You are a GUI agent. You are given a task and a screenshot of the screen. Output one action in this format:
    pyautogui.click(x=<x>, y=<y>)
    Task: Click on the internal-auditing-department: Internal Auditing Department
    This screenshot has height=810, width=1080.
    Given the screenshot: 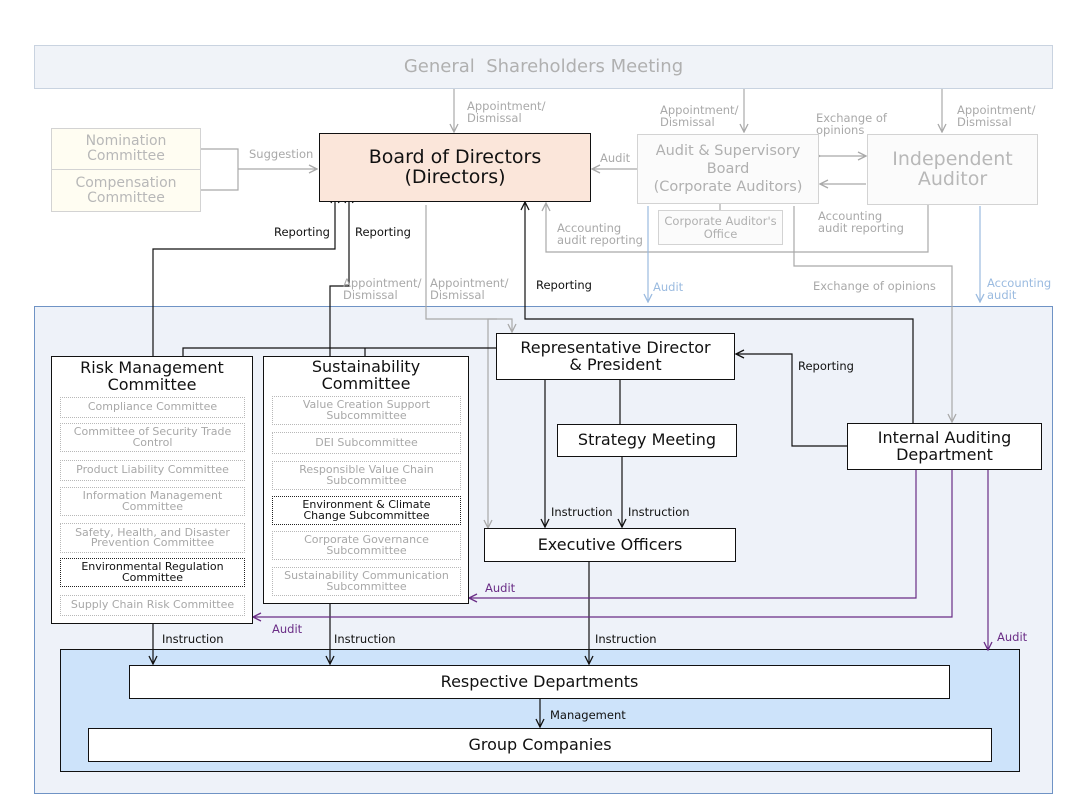 What is the action you would take?
    pyautogui.click(x=944, y=446)
    